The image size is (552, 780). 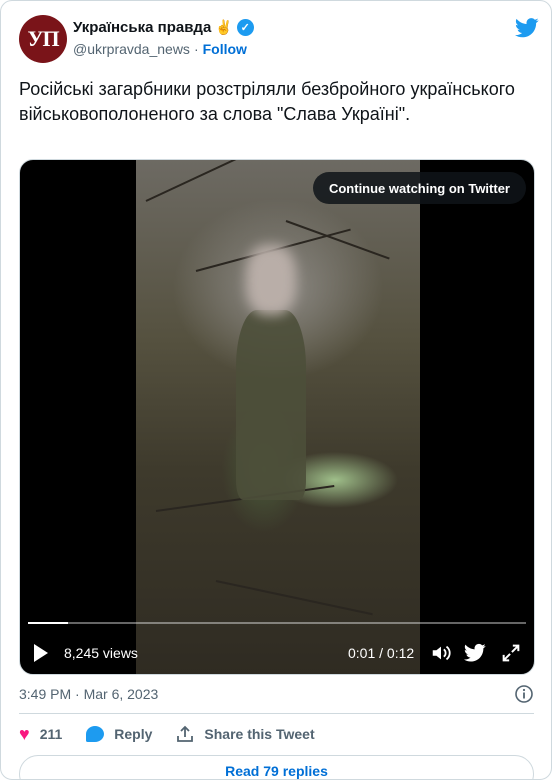 I want to click on video-progress-bar, so click(x=277, y=623).